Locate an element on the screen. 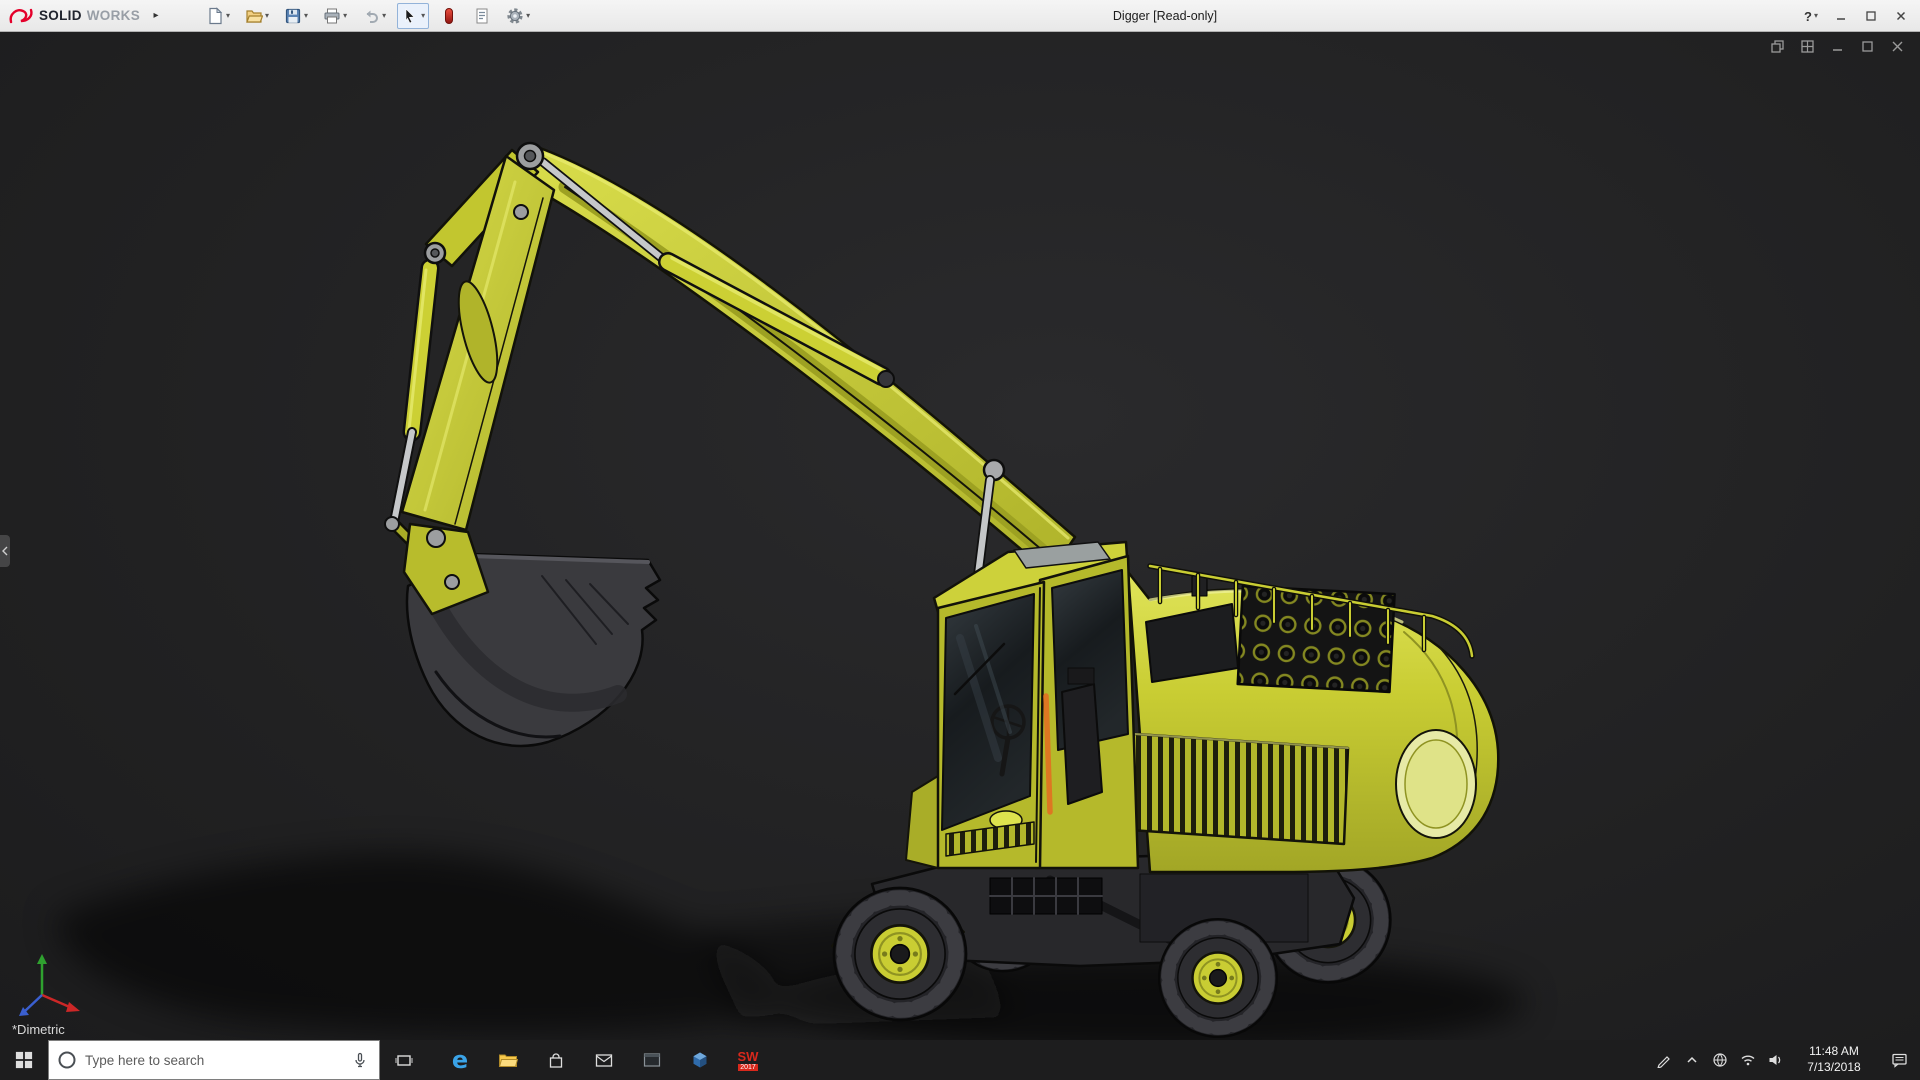 This screenshot has height=1080, width=1920. cab is located at coordinates (1036, 705).